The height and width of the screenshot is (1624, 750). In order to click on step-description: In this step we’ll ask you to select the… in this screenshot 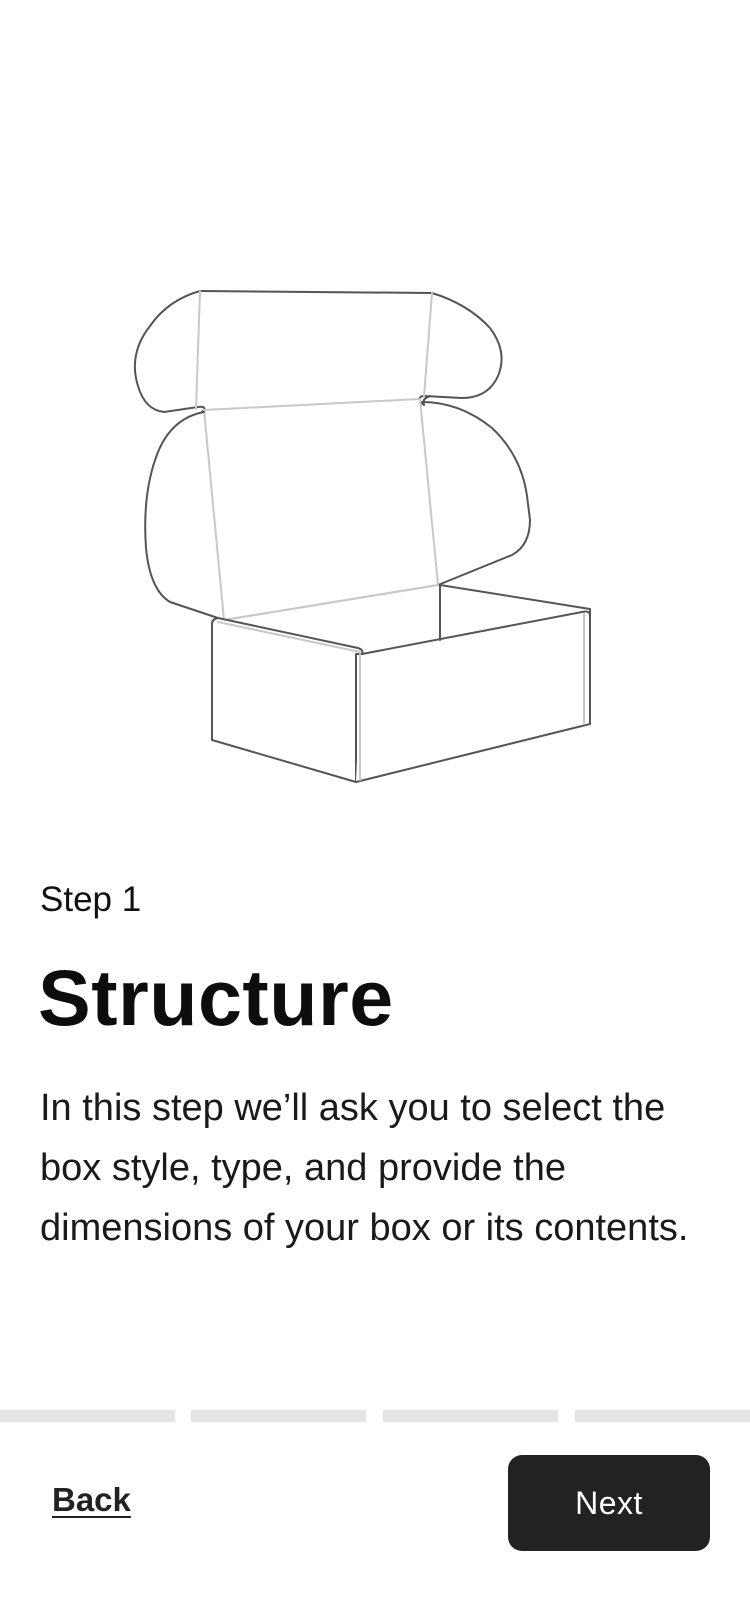, I will do `click(364, 1168)`.